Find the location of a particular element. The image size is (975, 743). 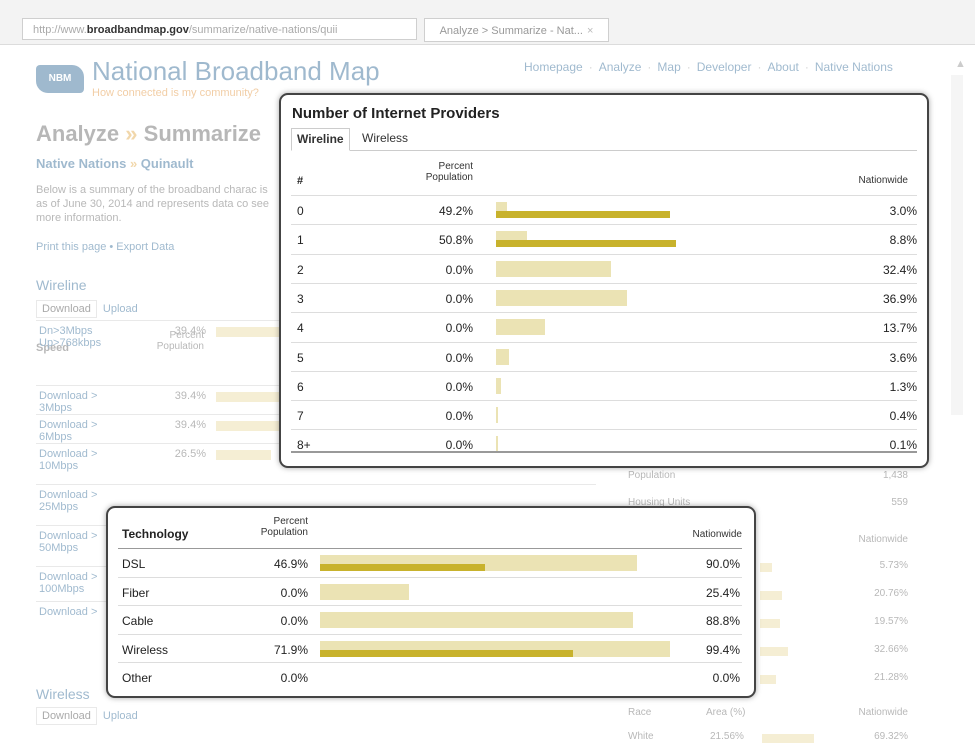

population-row: Population 1,438 is located at coordinates (768, 475).